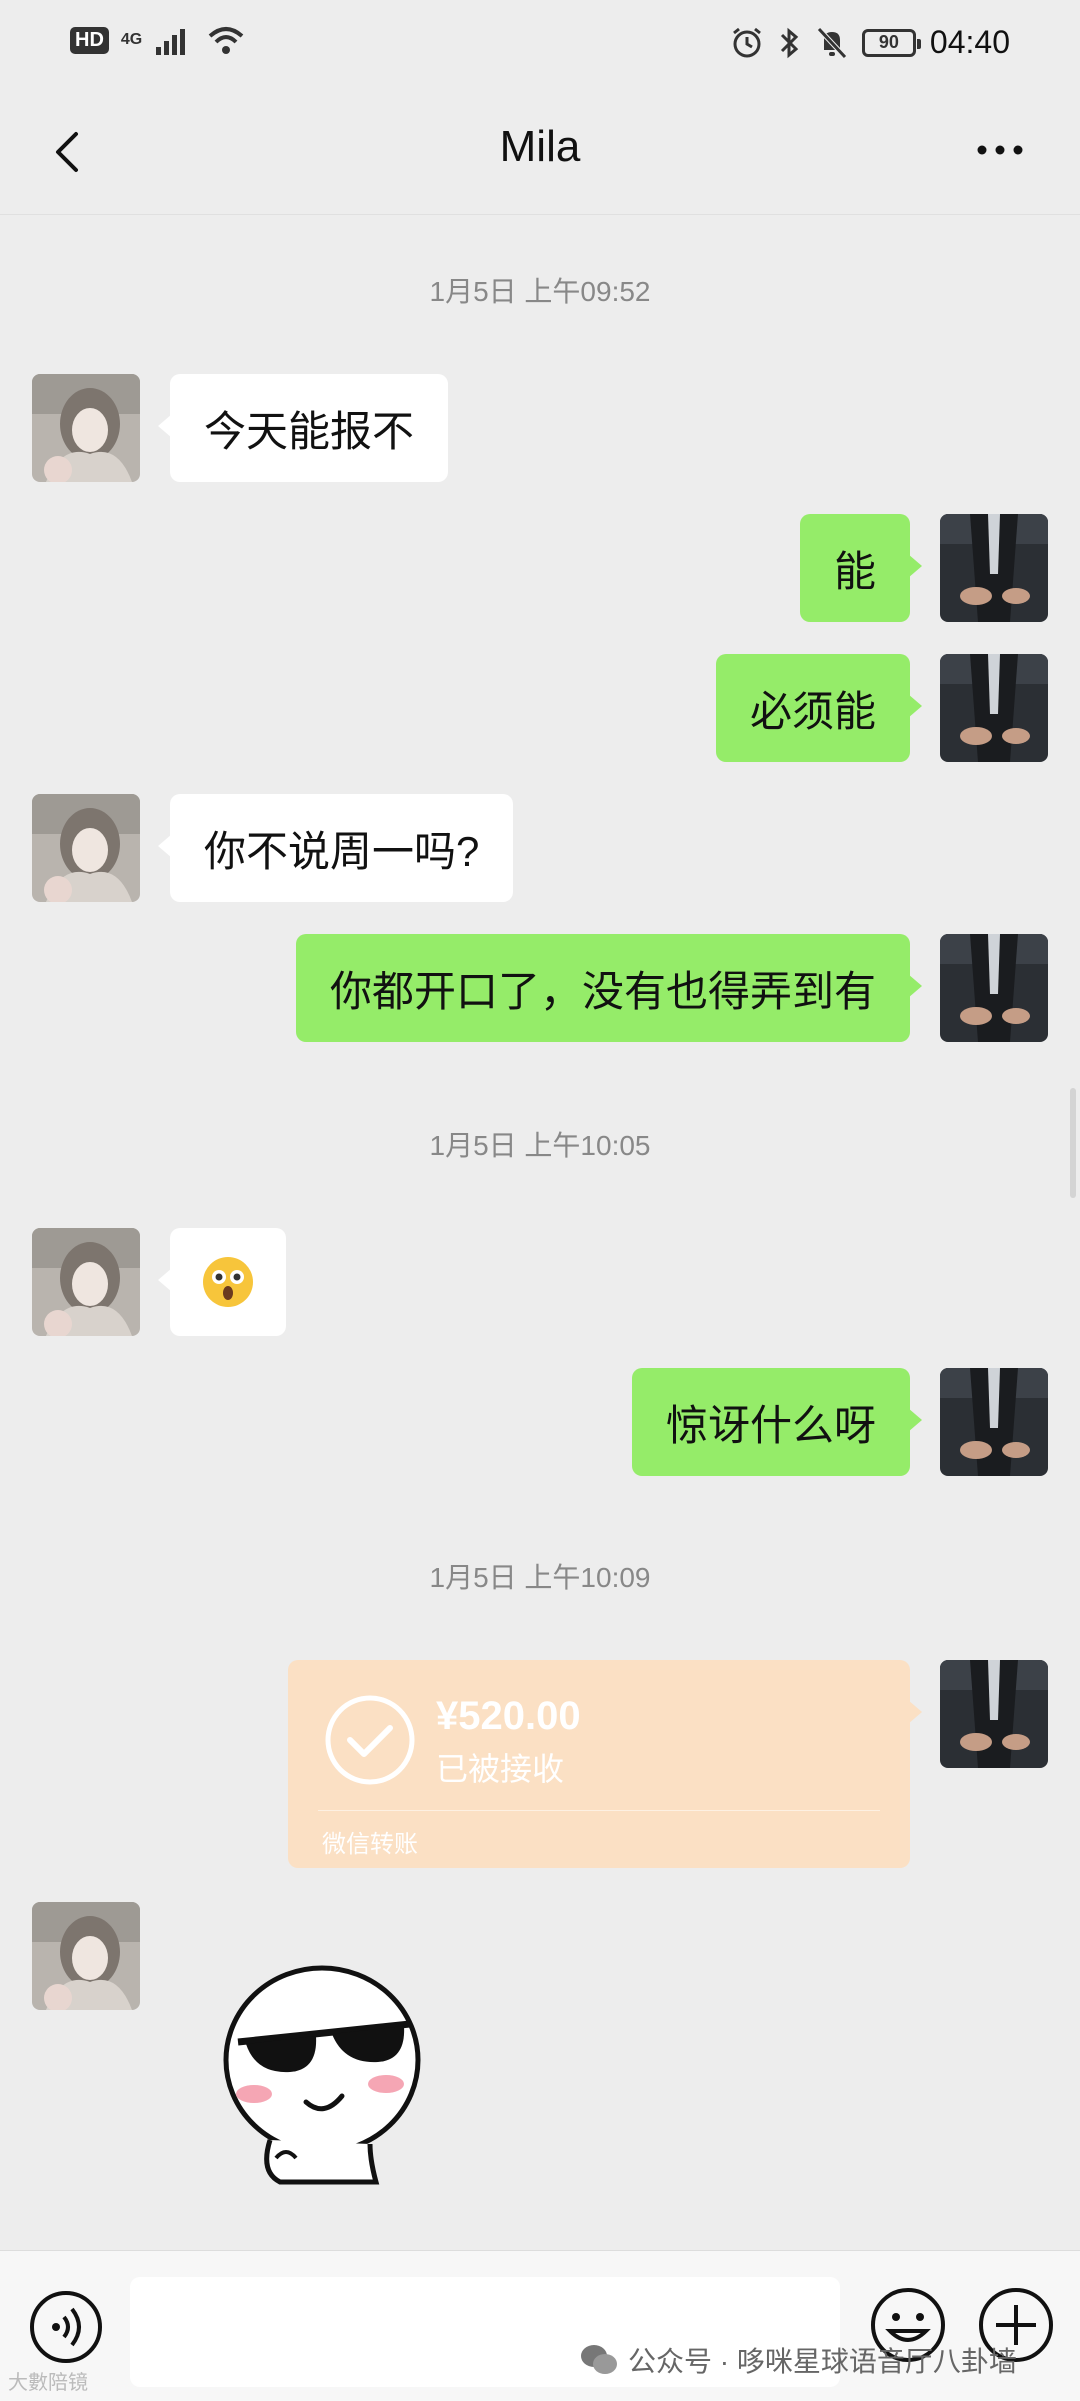 Image resolution: width=1080 pixels, height=2401 pixels. Describe the element at coordinates (500, 1769) in the screenshot. I see `transfer-status: 已被接收` at that location.